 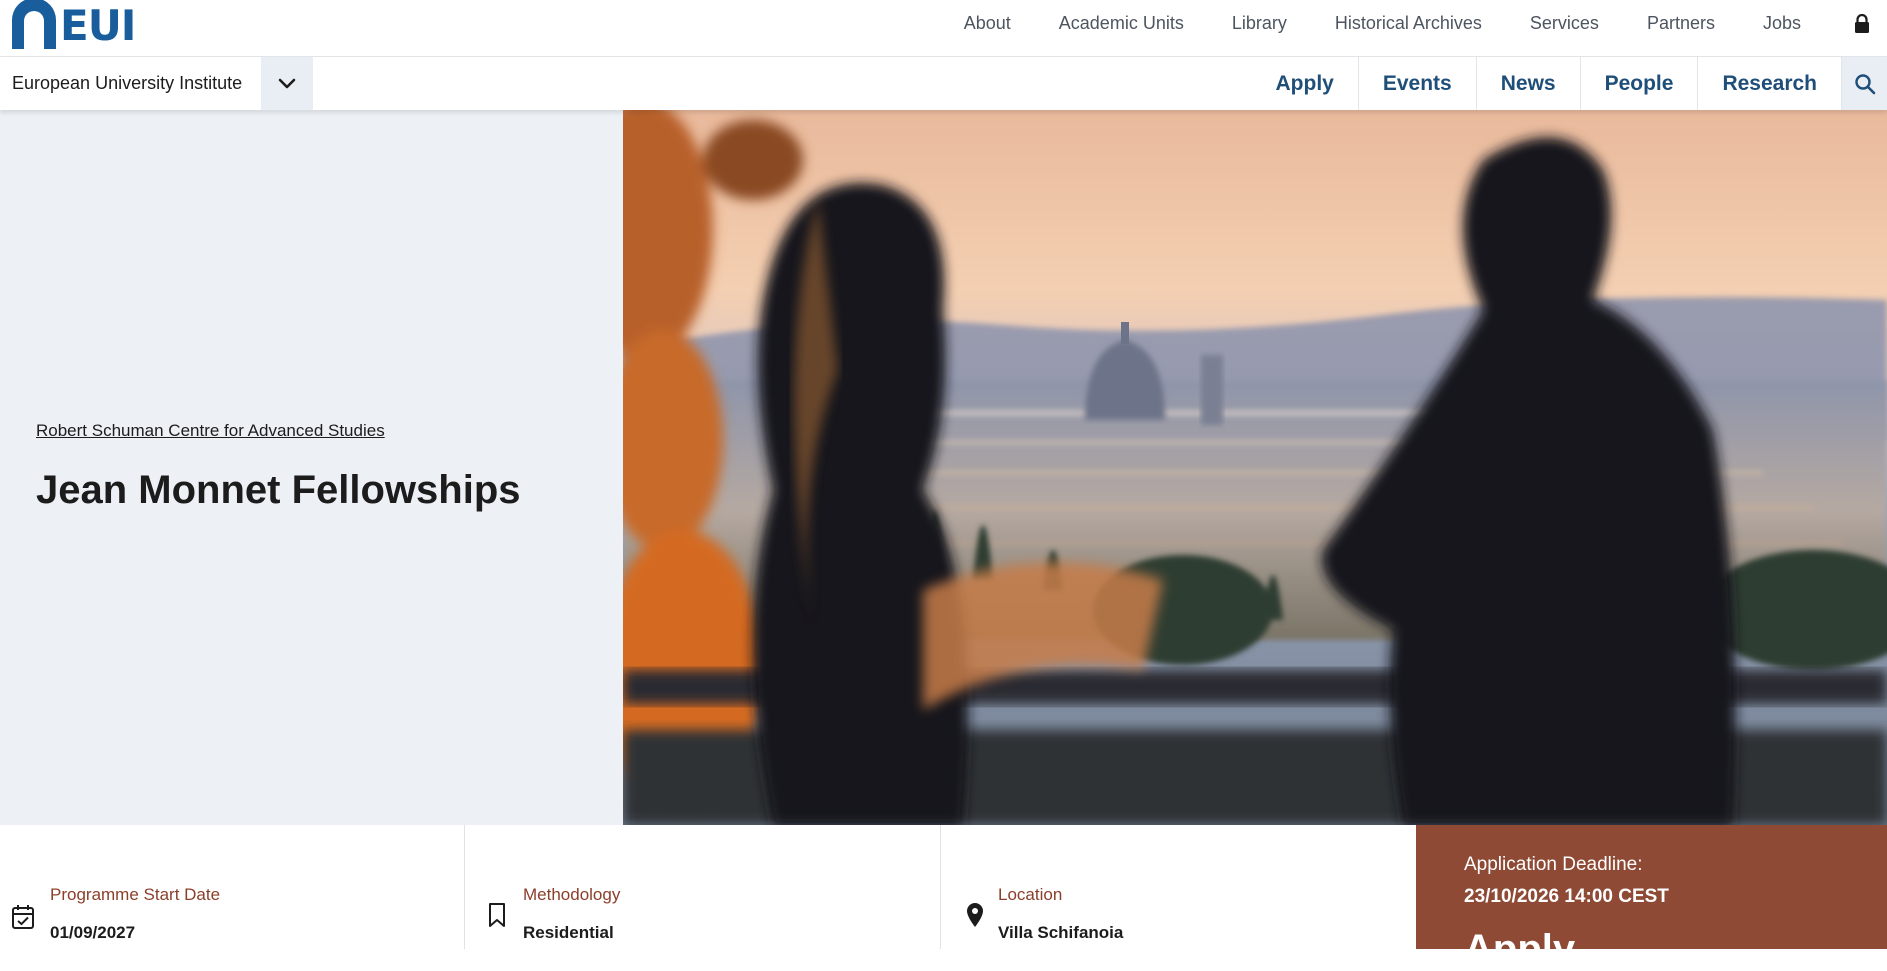 What do you see at coordinates (987, 23) in the screenshot?
I see `util-nav-about: About` at bounding box center [987, 23].